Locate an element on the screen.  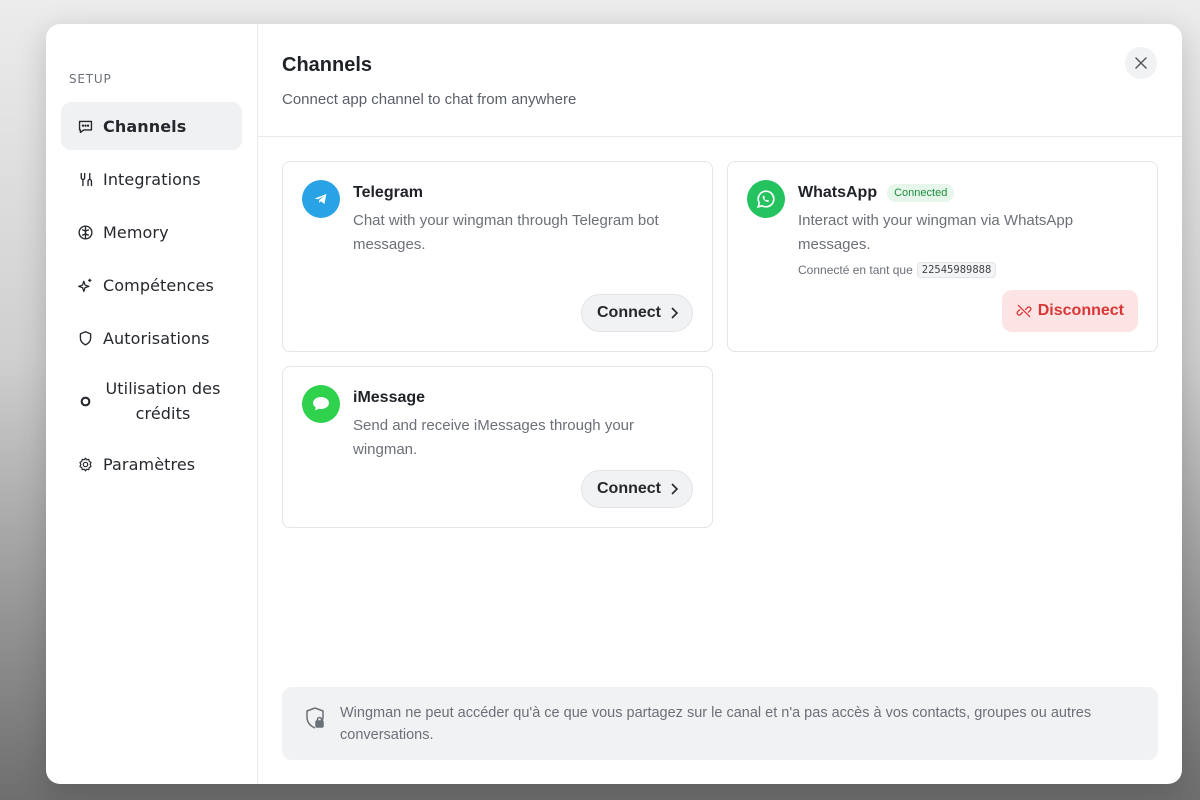
sidebar-item-label: Autorisations is located at coordinates (156, 338).